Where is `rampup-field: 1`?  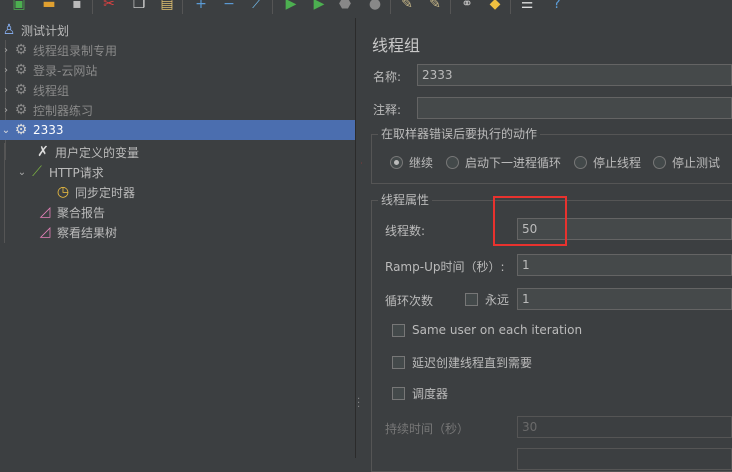
rampup-field: 1 is located at coordinates (624, 265).